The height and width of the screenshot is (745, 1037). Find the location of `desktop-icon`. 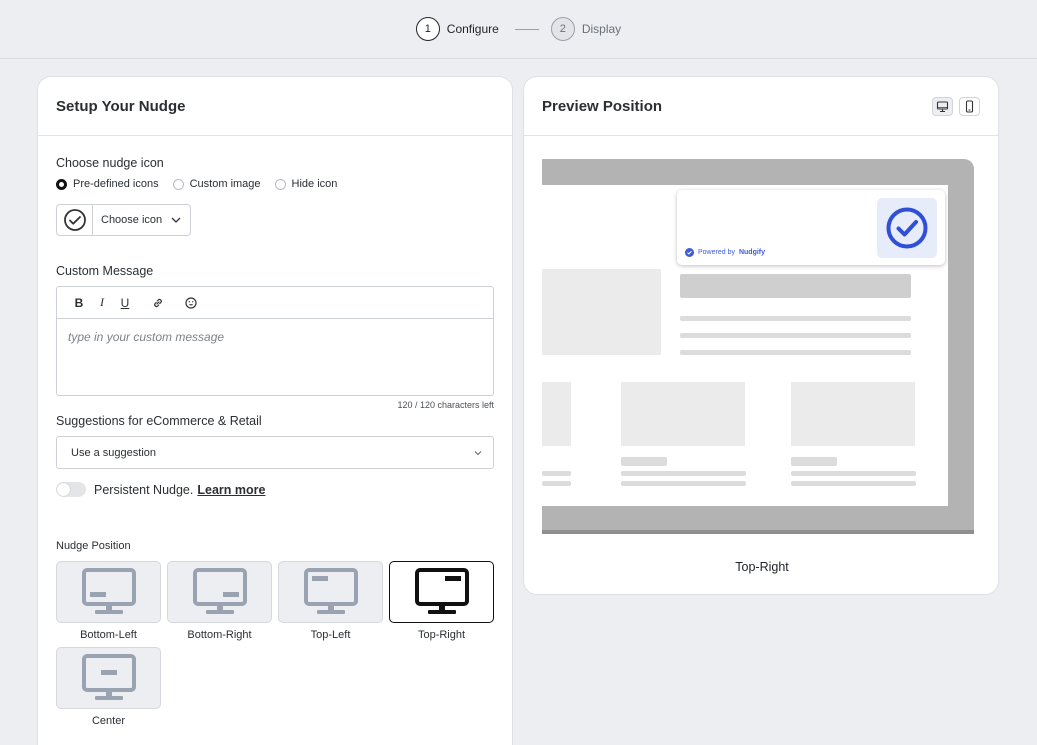

desktop-icon is located at coordinates (942, 106).